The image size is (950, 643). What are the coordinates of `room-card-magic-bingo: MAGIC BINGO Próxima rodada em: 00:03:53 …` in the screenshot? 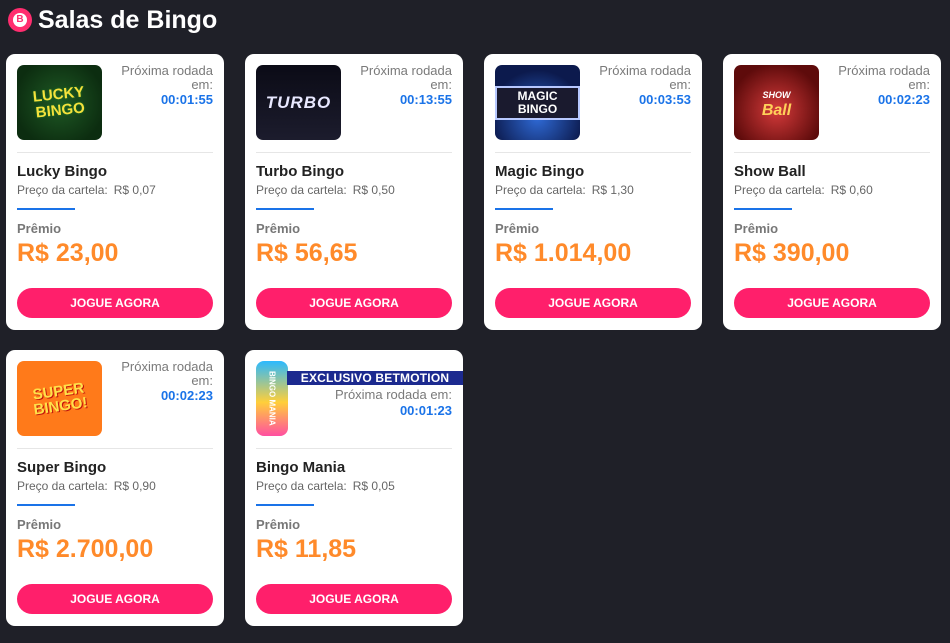 It's located at (593, 192).